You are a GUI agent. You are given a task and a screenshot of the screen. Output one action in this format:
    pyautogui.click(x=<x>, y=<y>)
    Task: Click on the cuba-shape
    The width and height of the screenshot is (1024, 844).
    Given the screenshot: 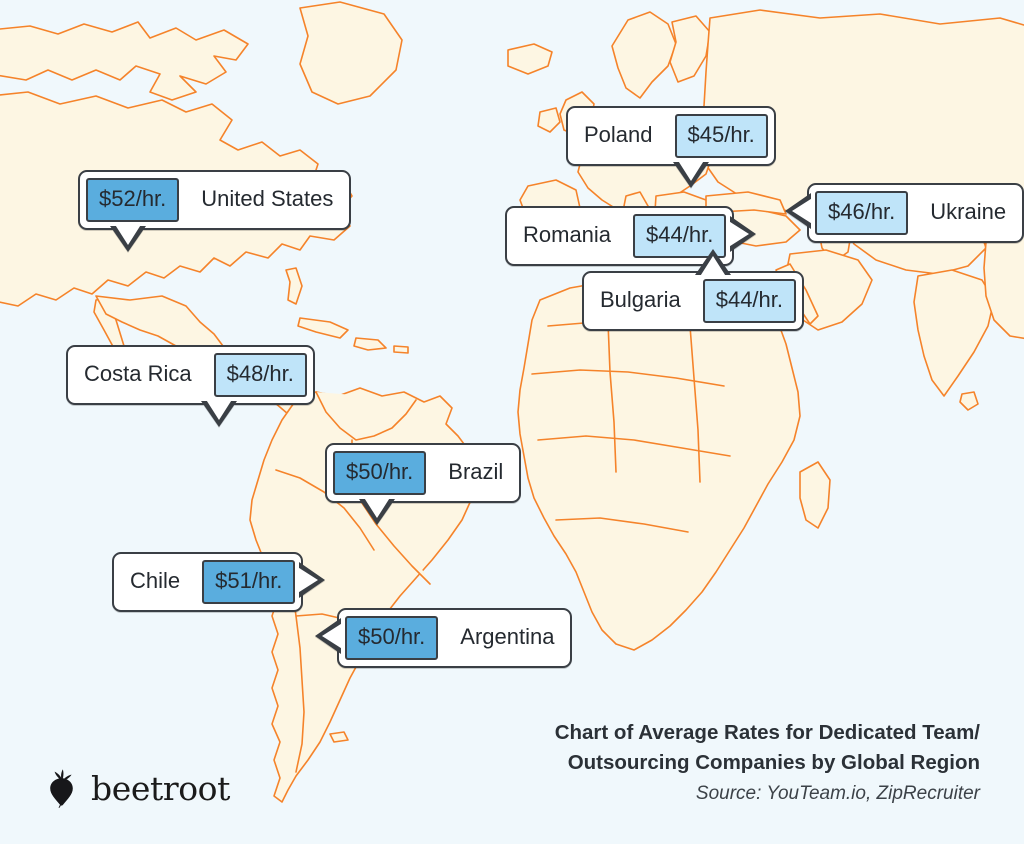 What is the action you would take?
    pyautogui.click(x=323, y=328)
    